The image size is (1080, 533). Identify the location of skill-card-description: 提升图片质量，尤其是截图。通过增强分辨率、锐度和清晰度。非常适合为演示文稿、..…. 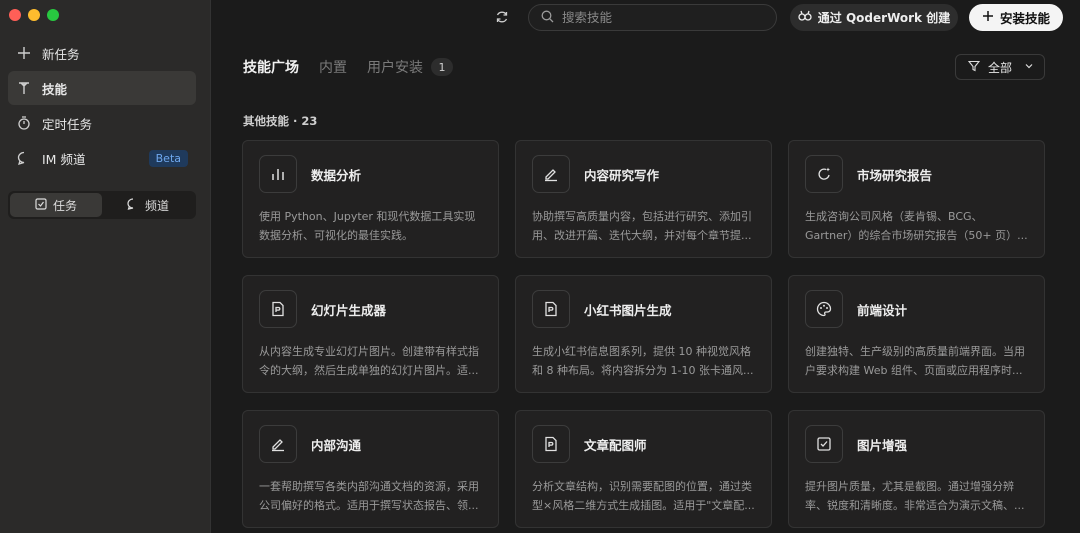
(915, 496).